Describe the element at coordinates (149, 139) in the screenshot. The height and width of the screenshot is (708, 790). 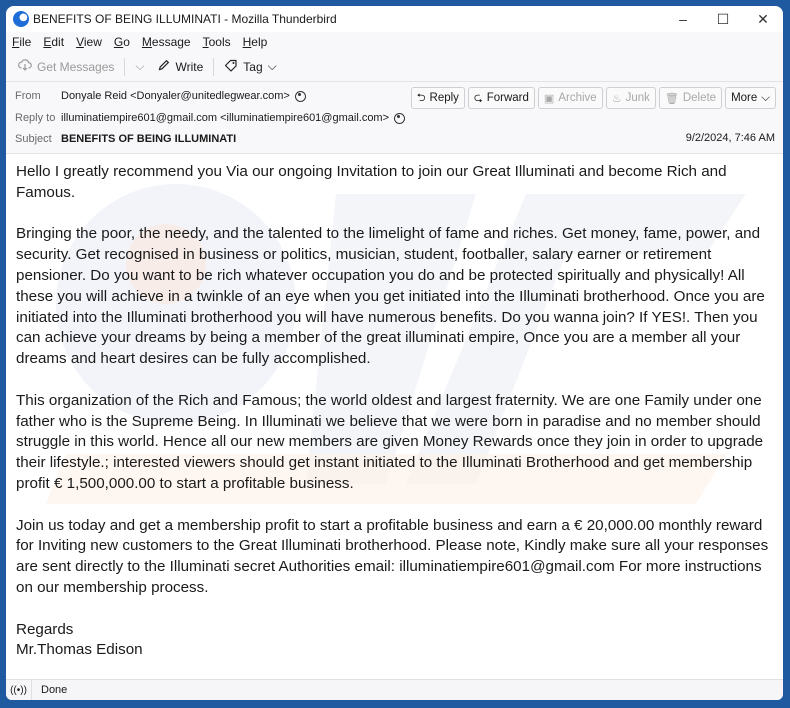
I see `subject-value: BENEFITS OF BEING ILLUMINATI` at that location.